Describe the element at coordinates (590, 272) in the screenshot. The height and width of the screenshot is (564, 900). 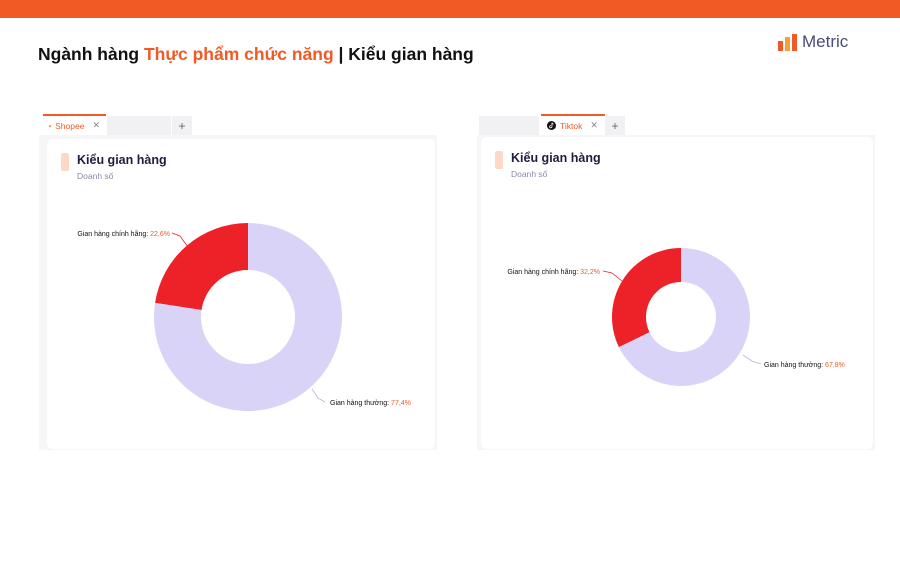
I see `data-label-value: 32,2%` at that location.